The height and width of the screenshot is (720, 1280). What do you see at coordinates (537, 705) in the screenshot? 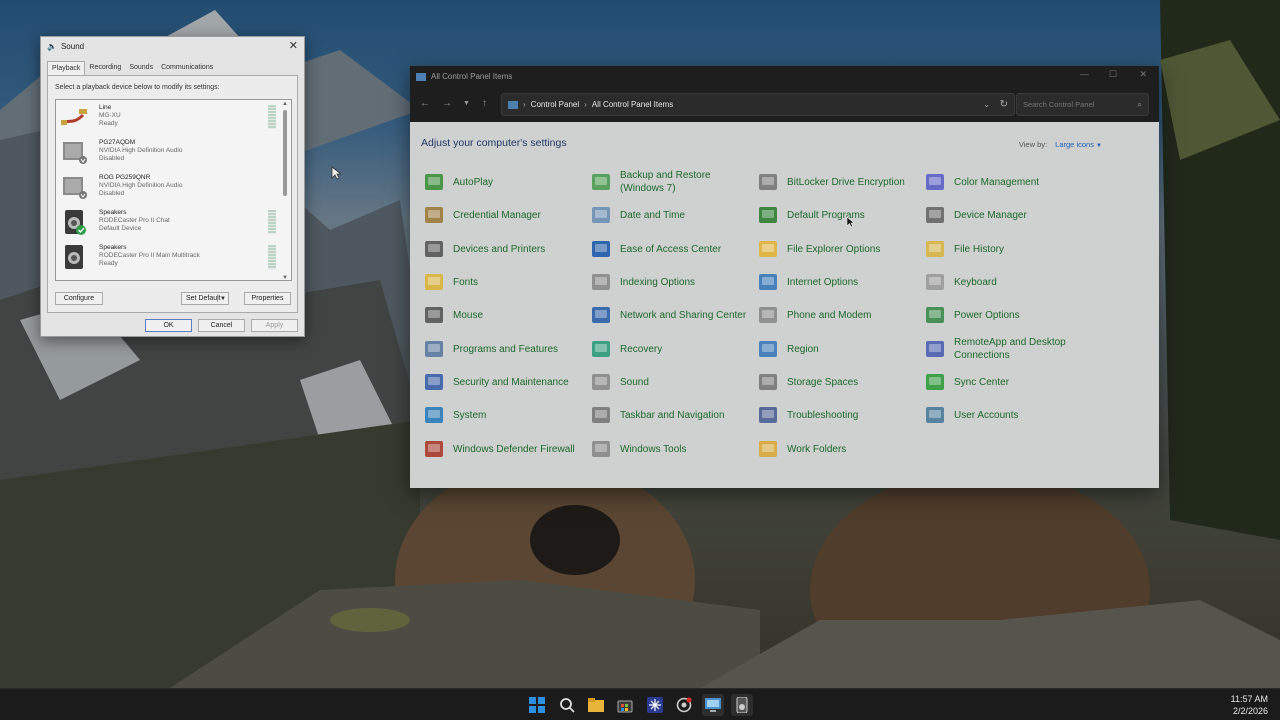
I see `start-icon` at bounding box center [537, 705].